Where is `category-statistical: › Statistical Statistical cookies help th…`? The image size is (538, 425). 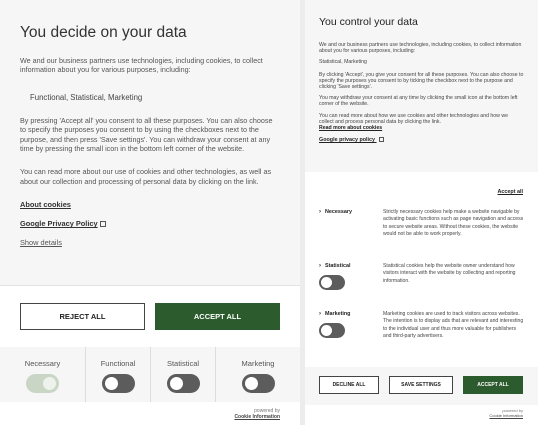
category-statistical: › Statistical Statistical cookies help th… is located at coordinates (422, 278).